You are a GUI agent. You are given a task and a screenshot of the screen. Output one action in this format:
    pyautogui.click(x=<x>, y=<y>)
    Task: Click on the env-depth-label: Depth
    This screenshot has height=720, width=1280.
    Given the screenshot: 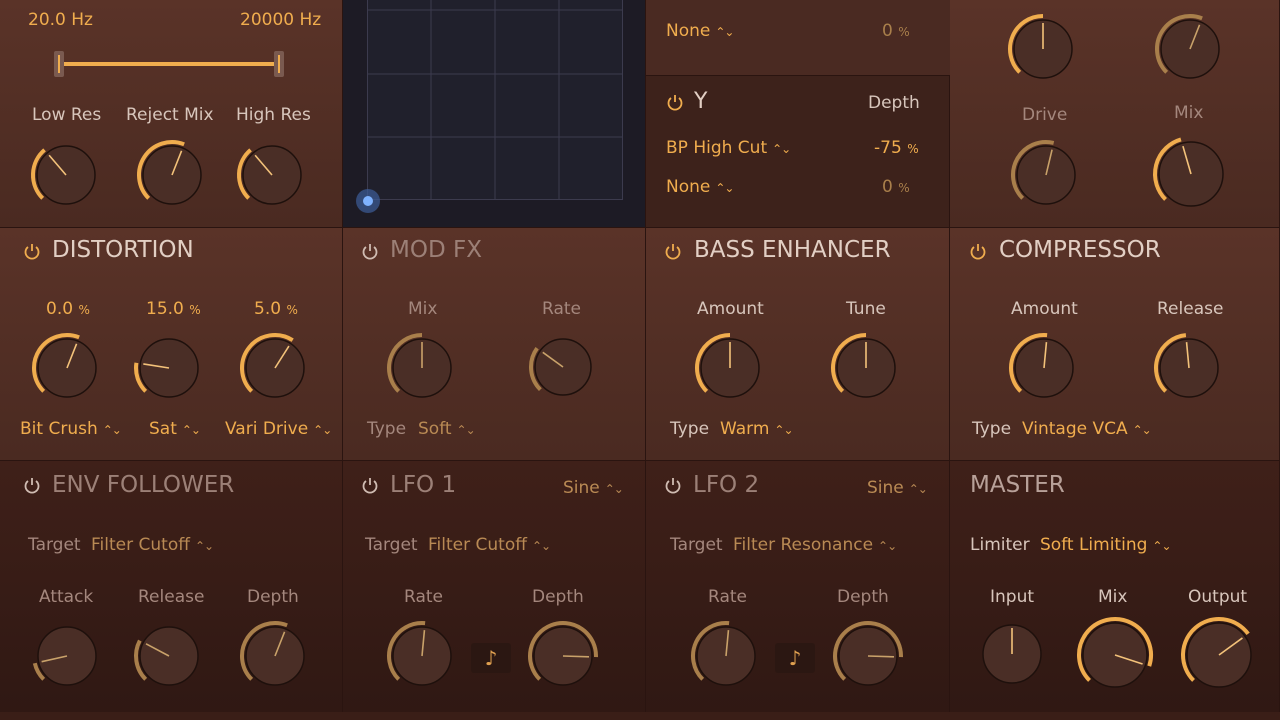 What is the action you would take?
    pyautogui.click(x=273, y=597)
    